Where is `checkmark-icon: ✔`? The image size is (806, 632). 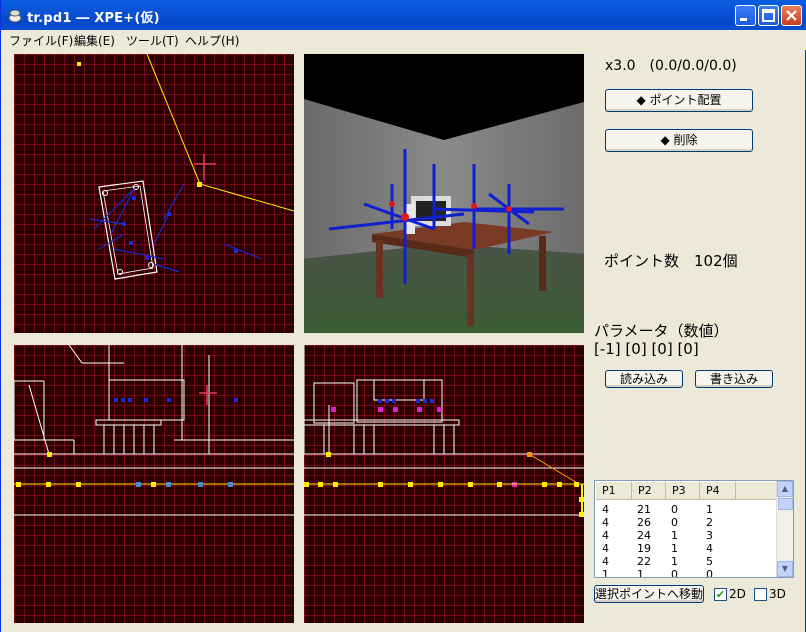 checkmark-icon: ✔ is located at coordinates (720, 594).